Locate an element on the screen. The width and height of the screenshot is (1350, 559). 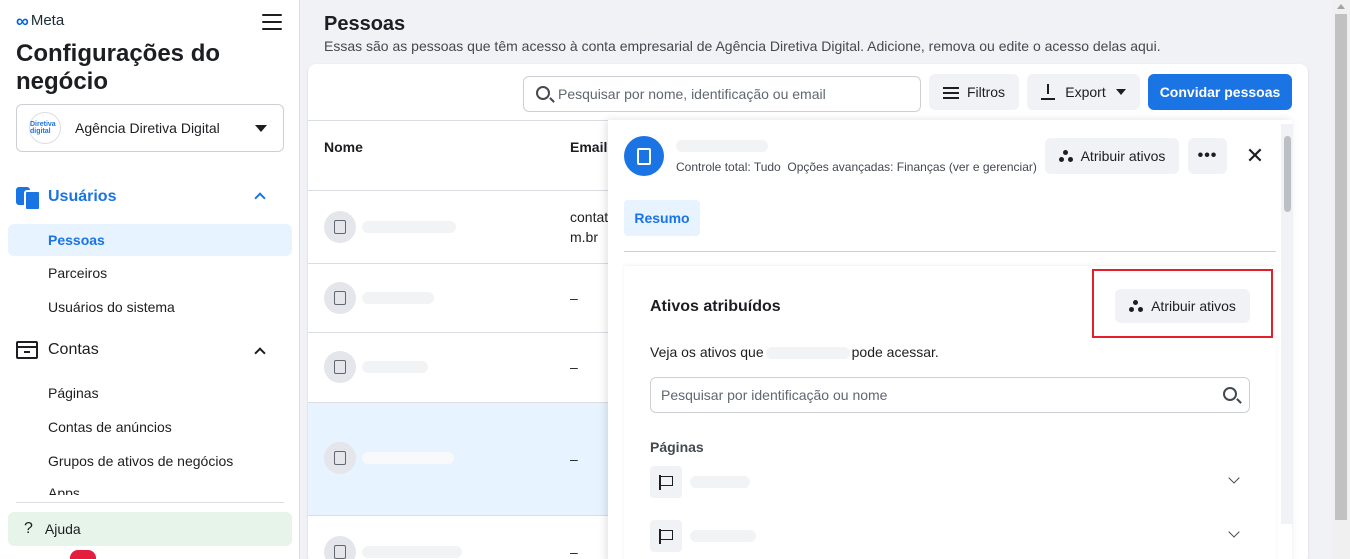
person-avatar is located at coordinates (644, 156).